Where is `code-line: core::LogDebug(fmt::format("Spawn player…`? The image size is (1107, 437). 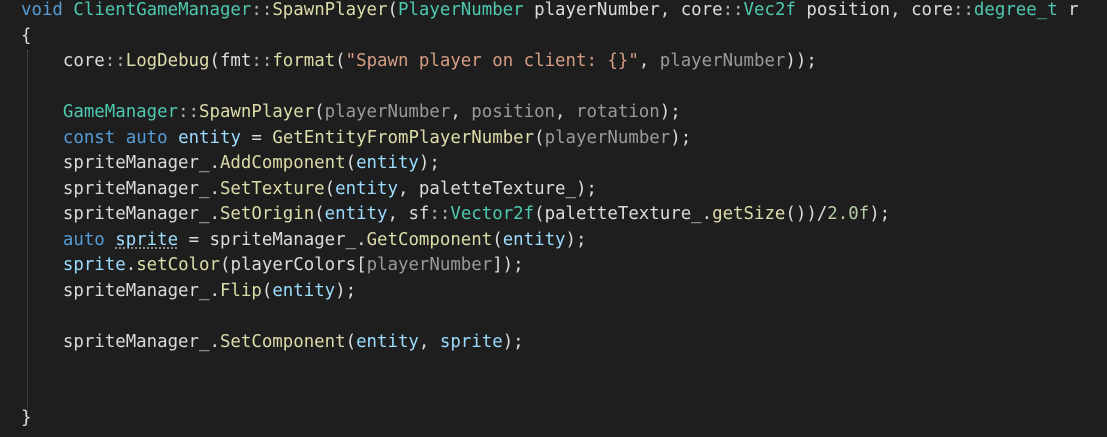
code-line: core::LogDebug(fmt::format("Spawn player… is located at coordinates (550, 62).